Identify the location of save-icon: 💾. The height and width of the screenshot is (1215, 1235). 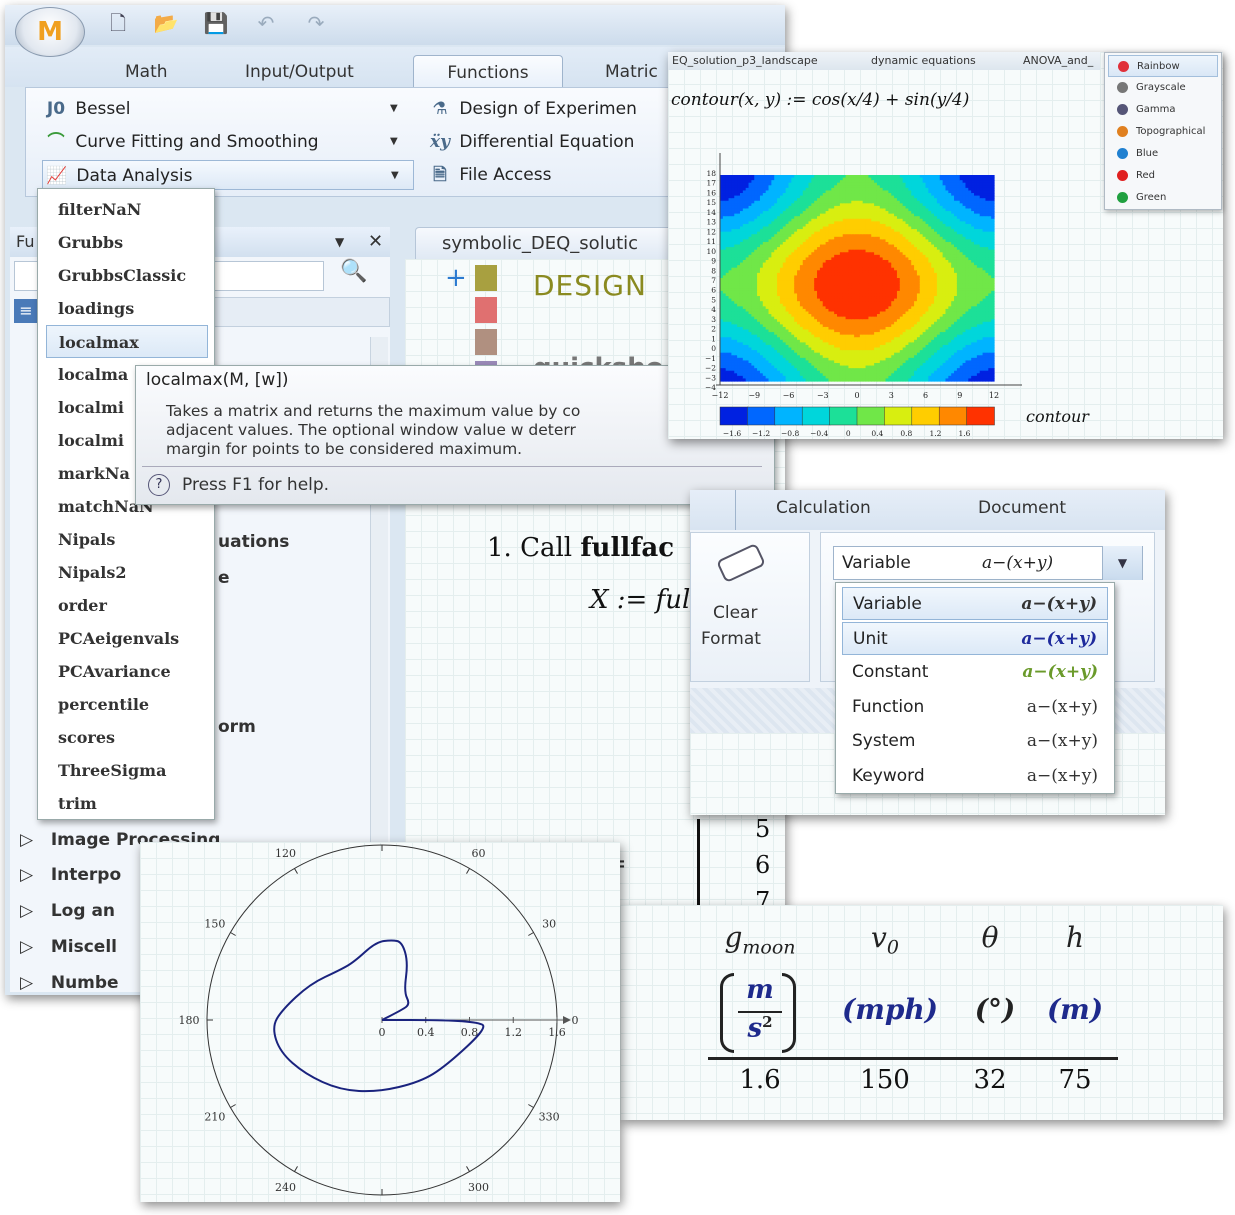
(216, 23).